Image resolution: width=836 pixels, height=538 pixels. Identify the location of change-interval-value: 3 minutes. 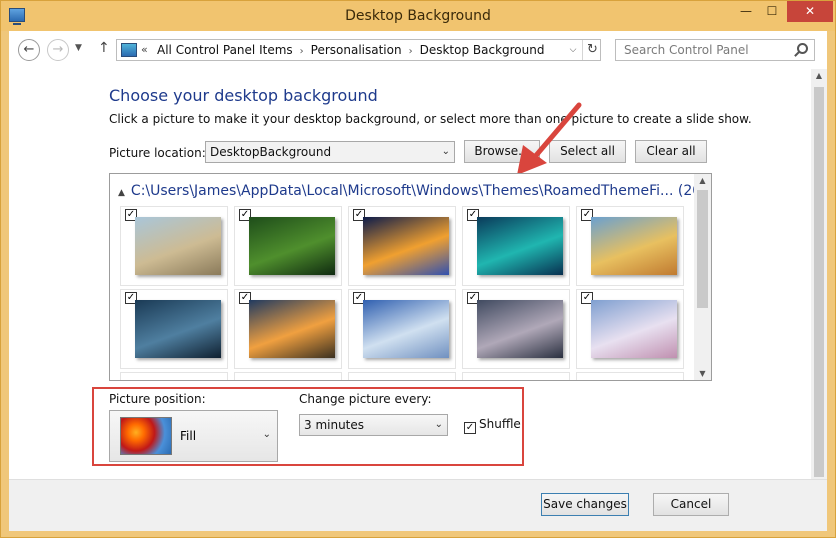
(334, 425).